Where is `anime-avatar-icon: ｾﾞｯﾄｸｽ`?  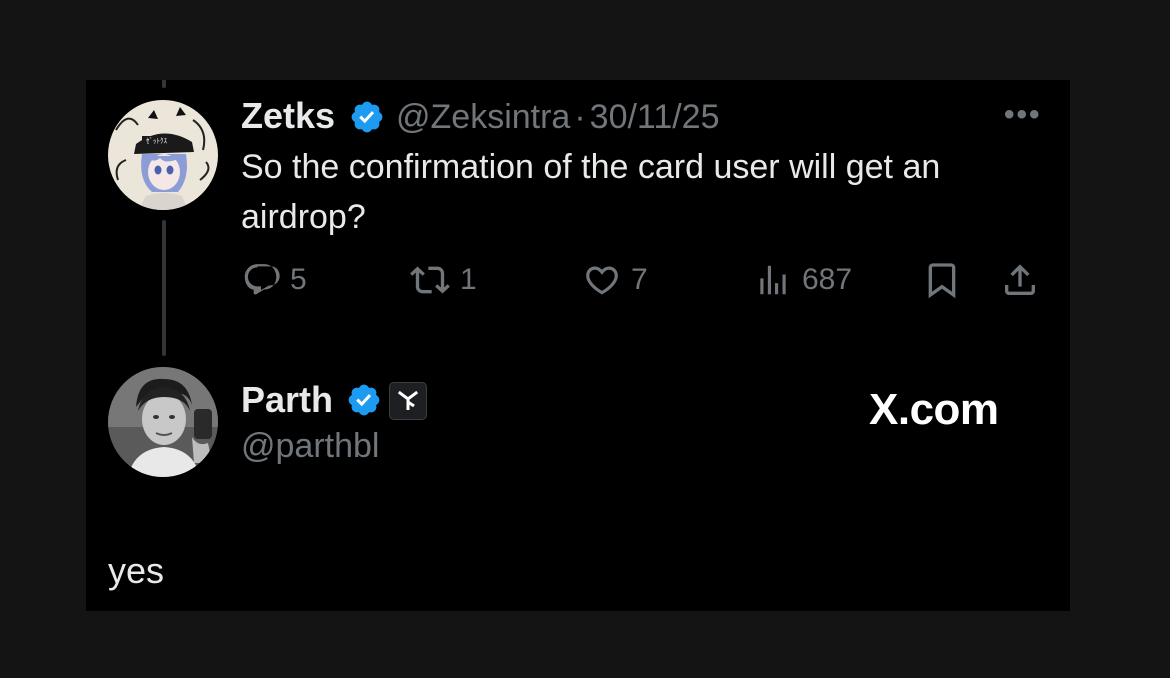 anime-avatar-icon: ｾﾞｯﾄｸｽ is located at coordinates (163, 155).